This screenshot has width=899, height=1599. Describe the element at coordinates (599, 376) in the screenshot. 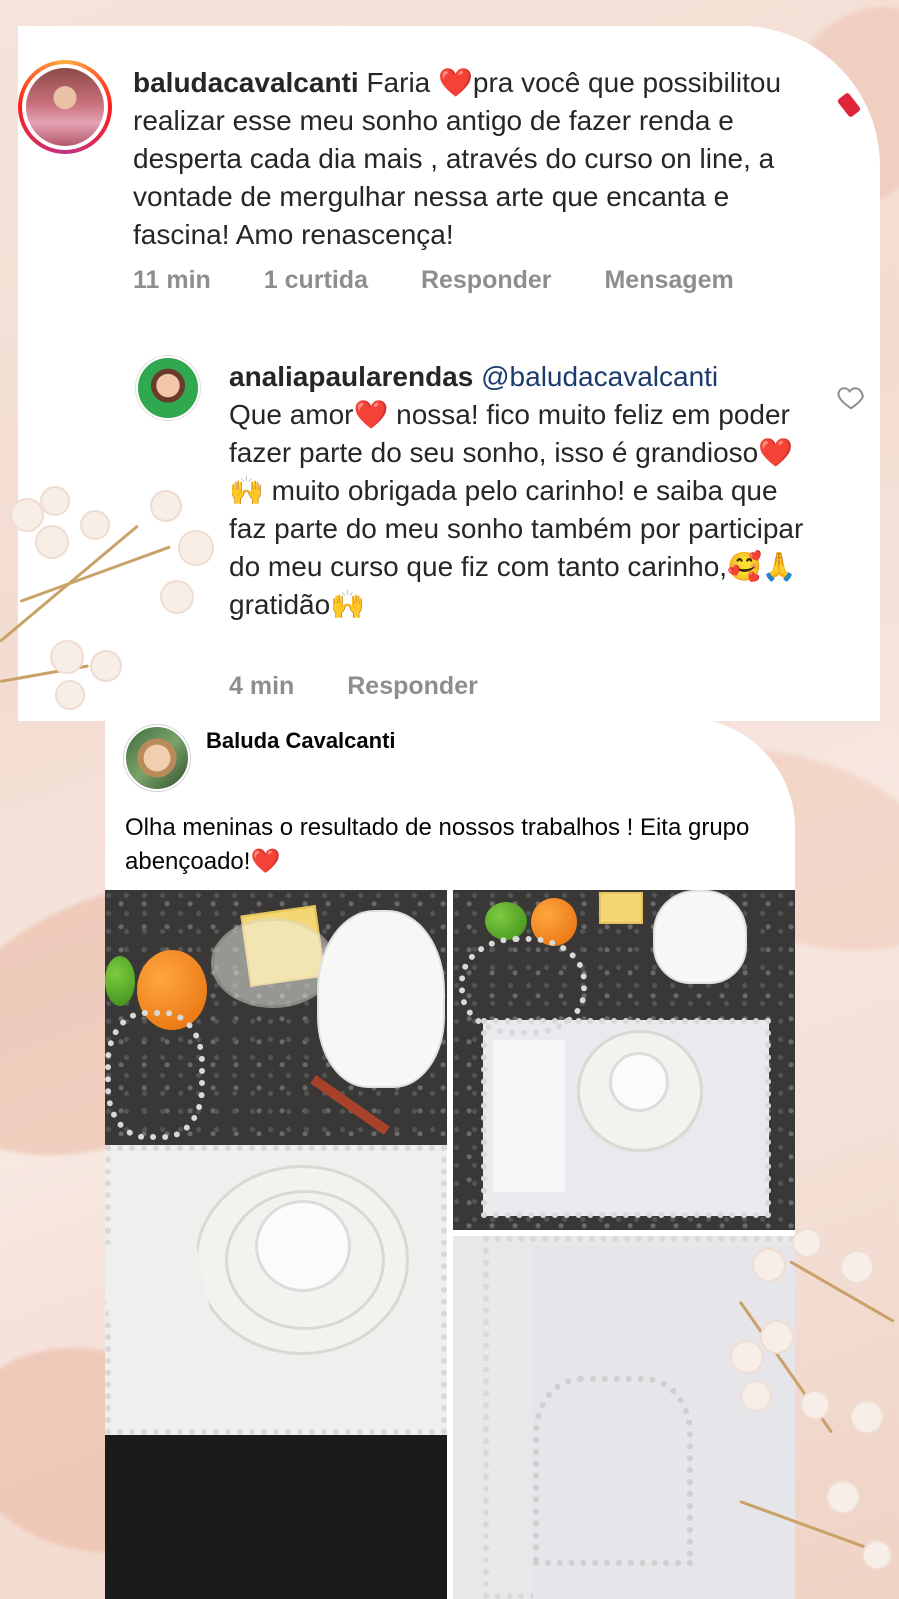

I see `reply-mention: @baludacavalcanti` at that location.